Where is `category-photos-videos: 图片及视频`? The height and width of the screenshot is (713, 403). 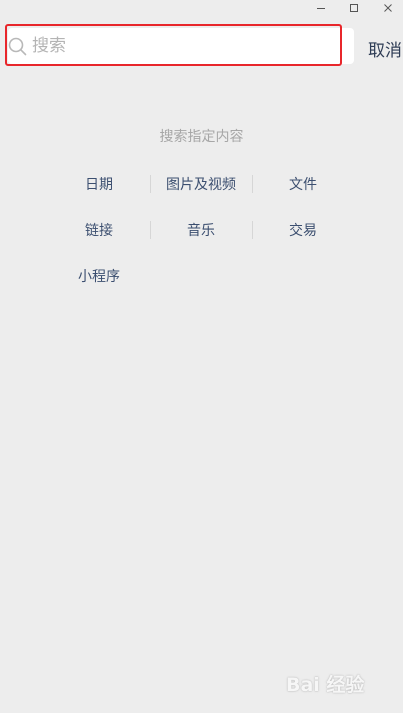
category-photos-videos: 图片及视频 is located at coordinates (201, 184).